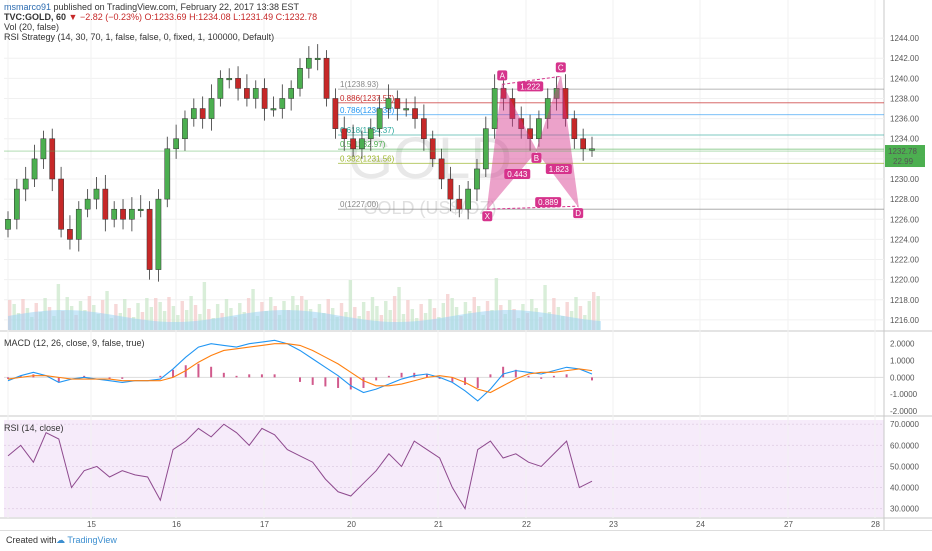 The width and height of the screenshot is (932, 551). What do you see at coordinates (904, 466) in the screenshot?
I see `rsi-tick-label: 50.0000` at bounding box center [904, 466].